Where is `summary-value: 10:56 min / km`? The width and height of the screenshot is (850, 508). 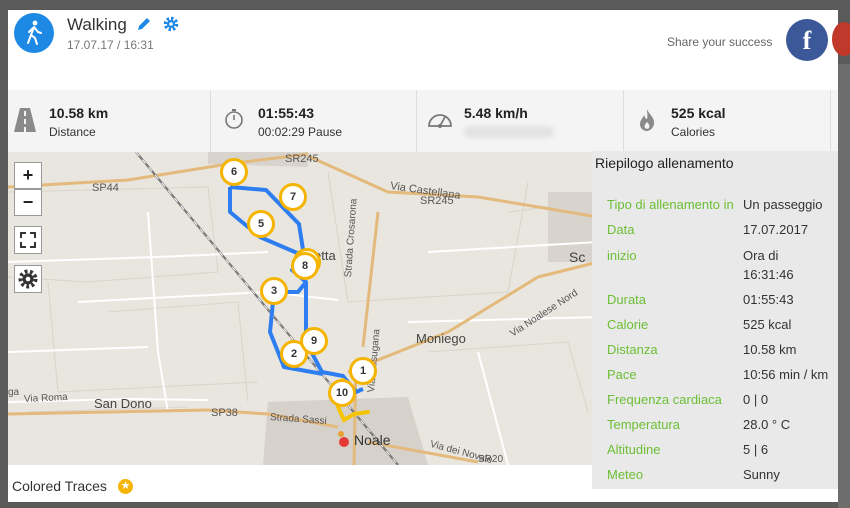 summary-value: 10:56 min / km is located at coordinates (786, 374).